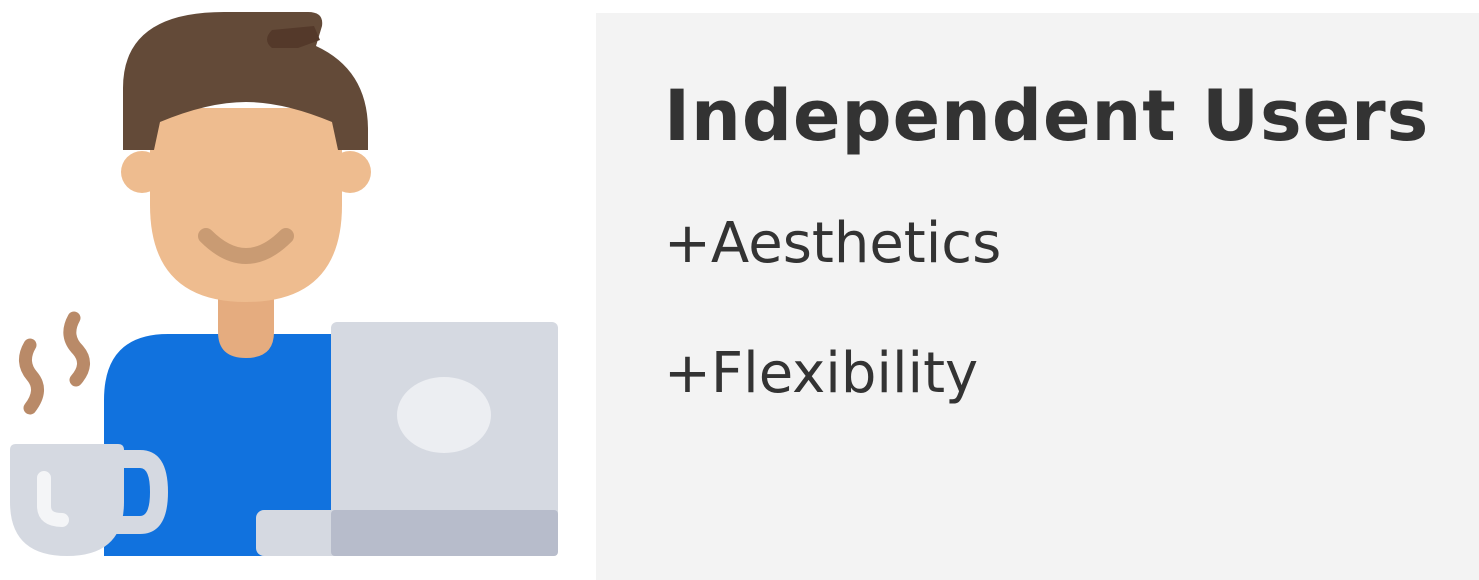  What do you see at coordinates (833, 243) in the screenshot?
I see `feature-aesthetics: +Aesthetics` at bounding box center [833, 243].